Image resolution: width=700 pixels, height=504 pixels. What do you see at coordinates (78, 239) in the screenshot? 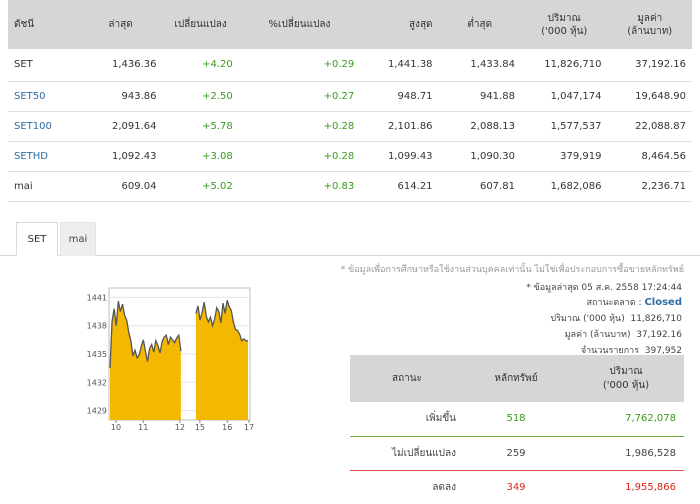
I see `tab-mai: mai` at bounding box center [78, 239].